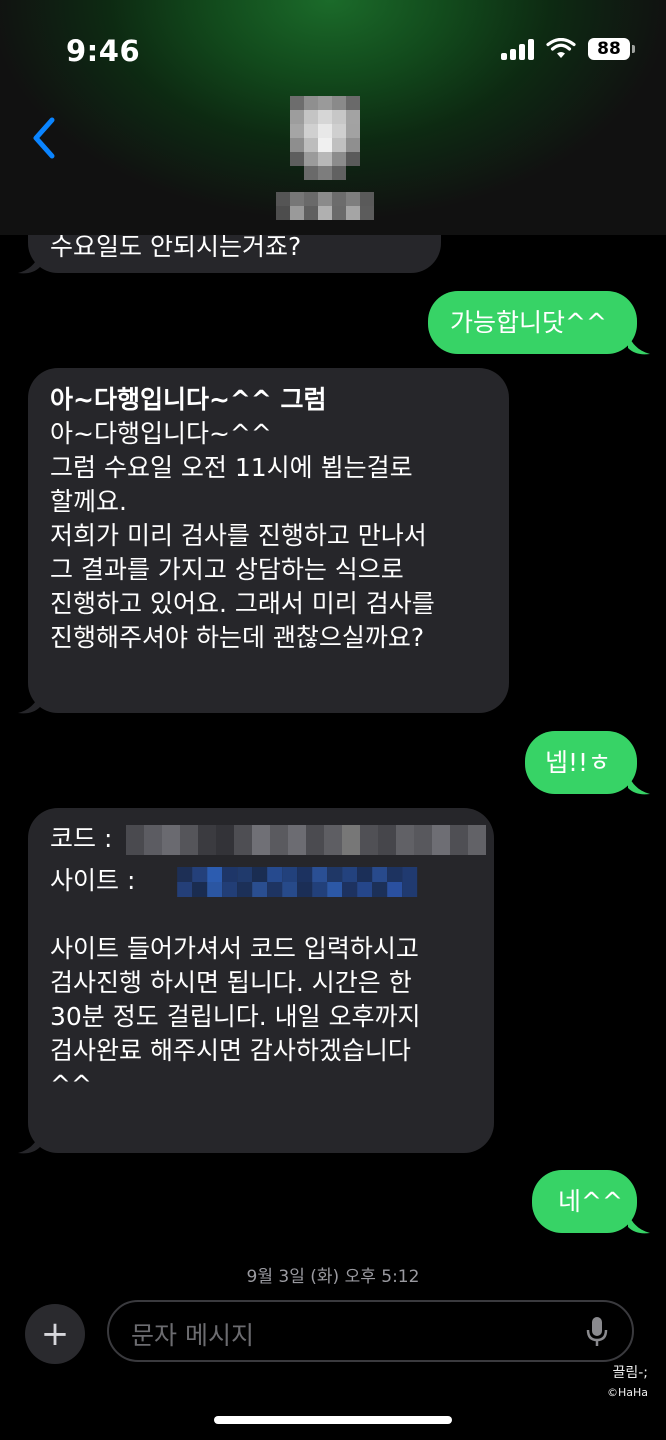 The image size is (666, 1440). Describe the element at coordinates (237, 637) in the screenshot. I see `message-line: 진행해주셔야 하는데 괜찮으실까요?` at that location.